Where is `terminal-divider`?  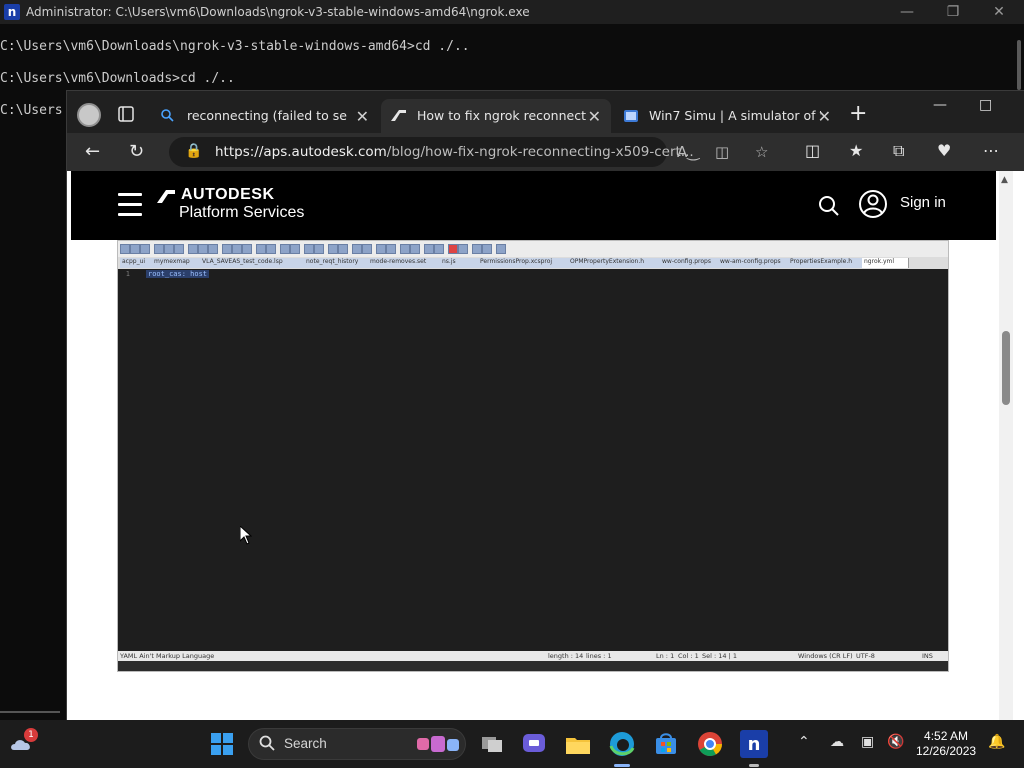 terminal-divider is located at coordinates (30, 712).